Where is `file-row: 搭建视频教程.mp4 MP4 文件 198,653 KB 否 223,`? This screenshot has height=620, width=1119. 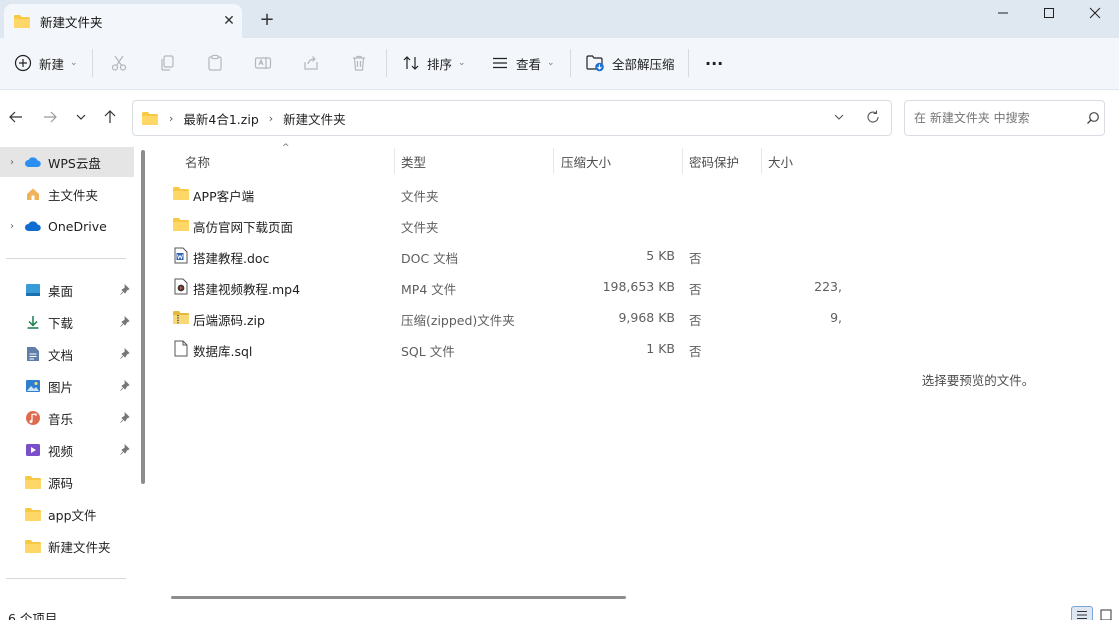 file-row: 搭建视频教程.mp4 MP4 文件 198,653 KB 否 223, is located at coordinates (501, 286).